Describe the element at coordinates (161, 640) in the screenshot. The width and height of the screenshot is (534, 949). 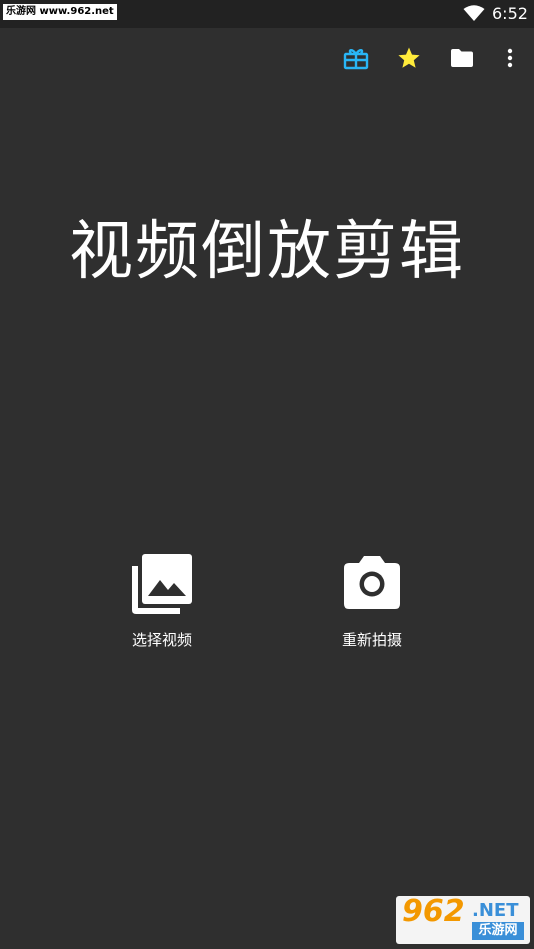
I see `select-video-label: 选择视频` at that location.